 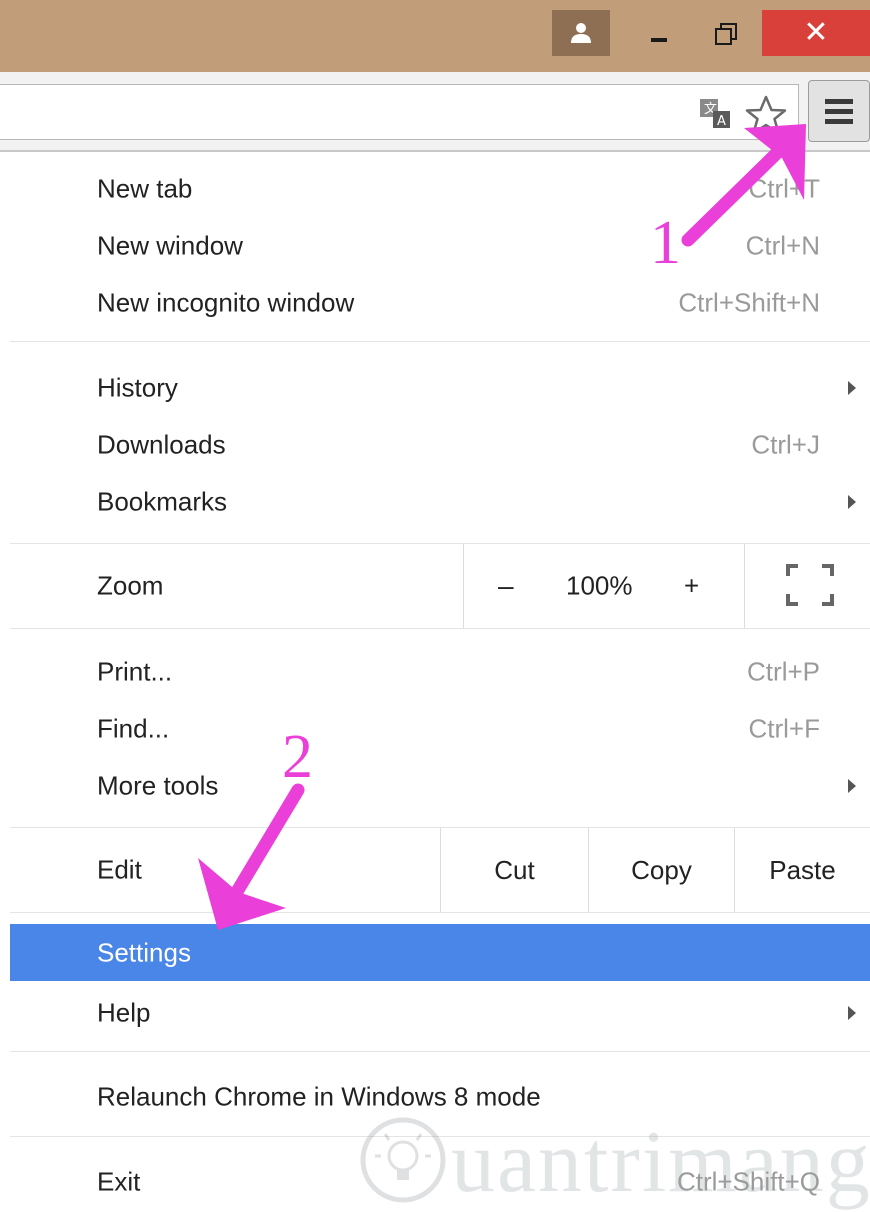 What do you see at coordinates (839, 101) in the screenshot?
I see `hamburger-menu-icon` at bounding box center [839, 101].